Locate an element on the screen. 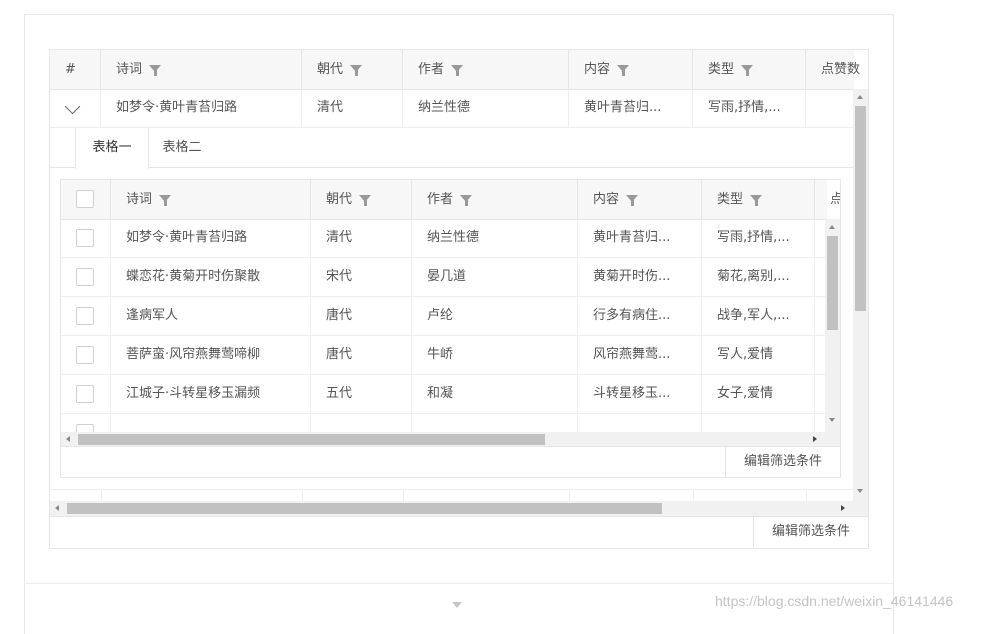 The width and height of the screenshot is (996, 634). cell-author: 卢纶 is located at coordinates (495, 316).